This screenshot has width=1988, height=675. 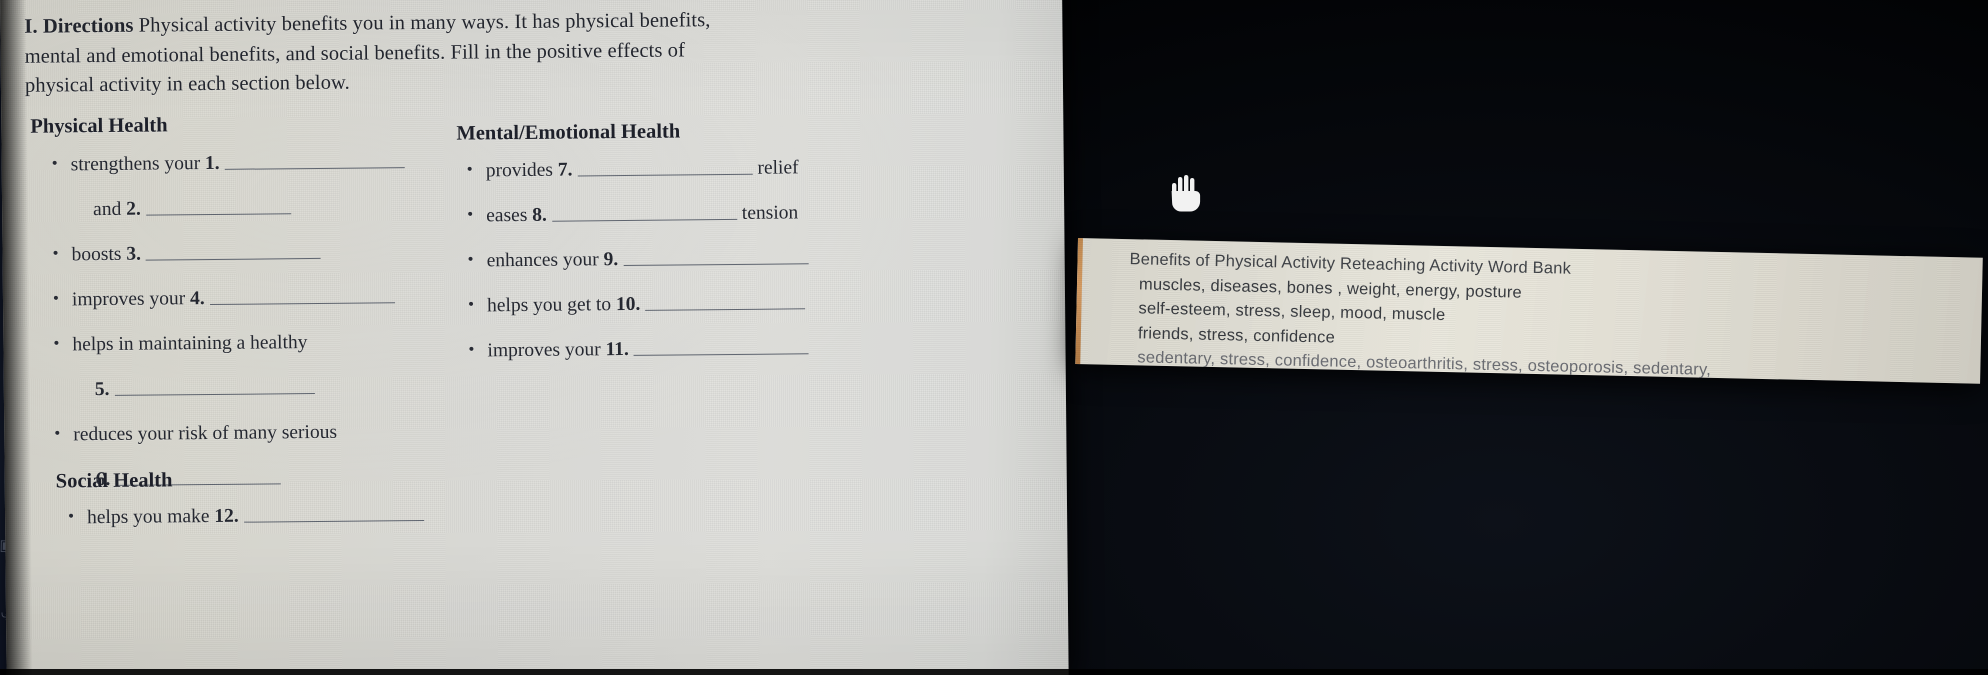 I want to click on social-health-list: helps you make 12., so click(x=298, y=529).